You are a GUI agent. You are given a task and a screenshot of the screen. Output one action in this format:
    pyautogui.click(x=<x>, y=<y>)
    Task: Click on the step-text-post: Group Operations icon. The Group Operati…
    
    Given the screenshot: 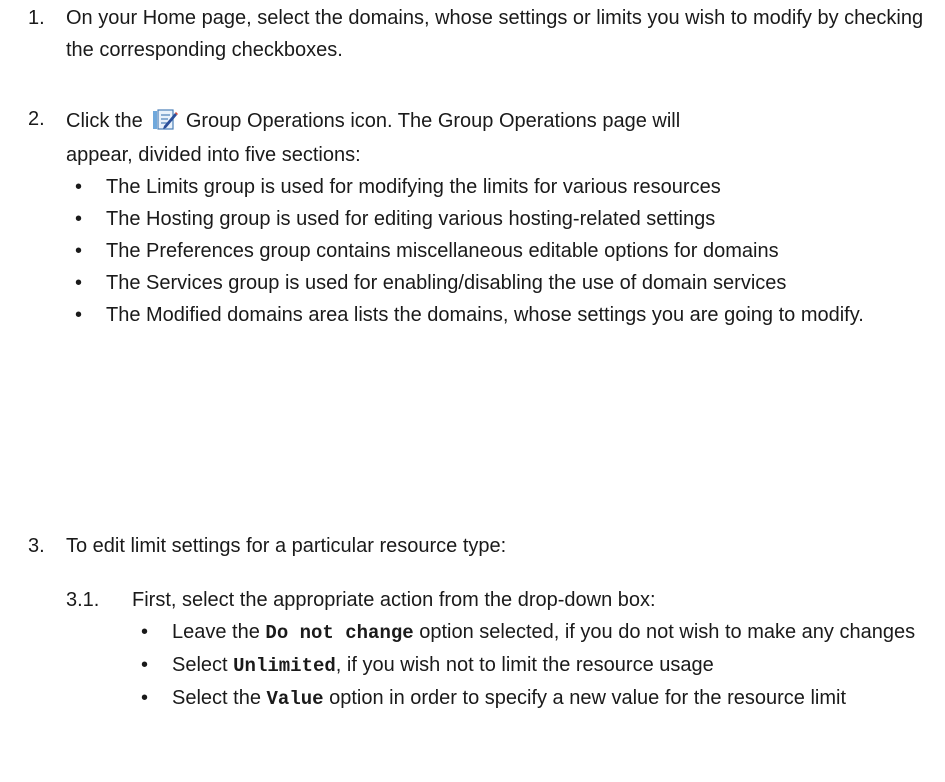 What is the action you would take?
    pyautogui.click(x=433, y=121)
    